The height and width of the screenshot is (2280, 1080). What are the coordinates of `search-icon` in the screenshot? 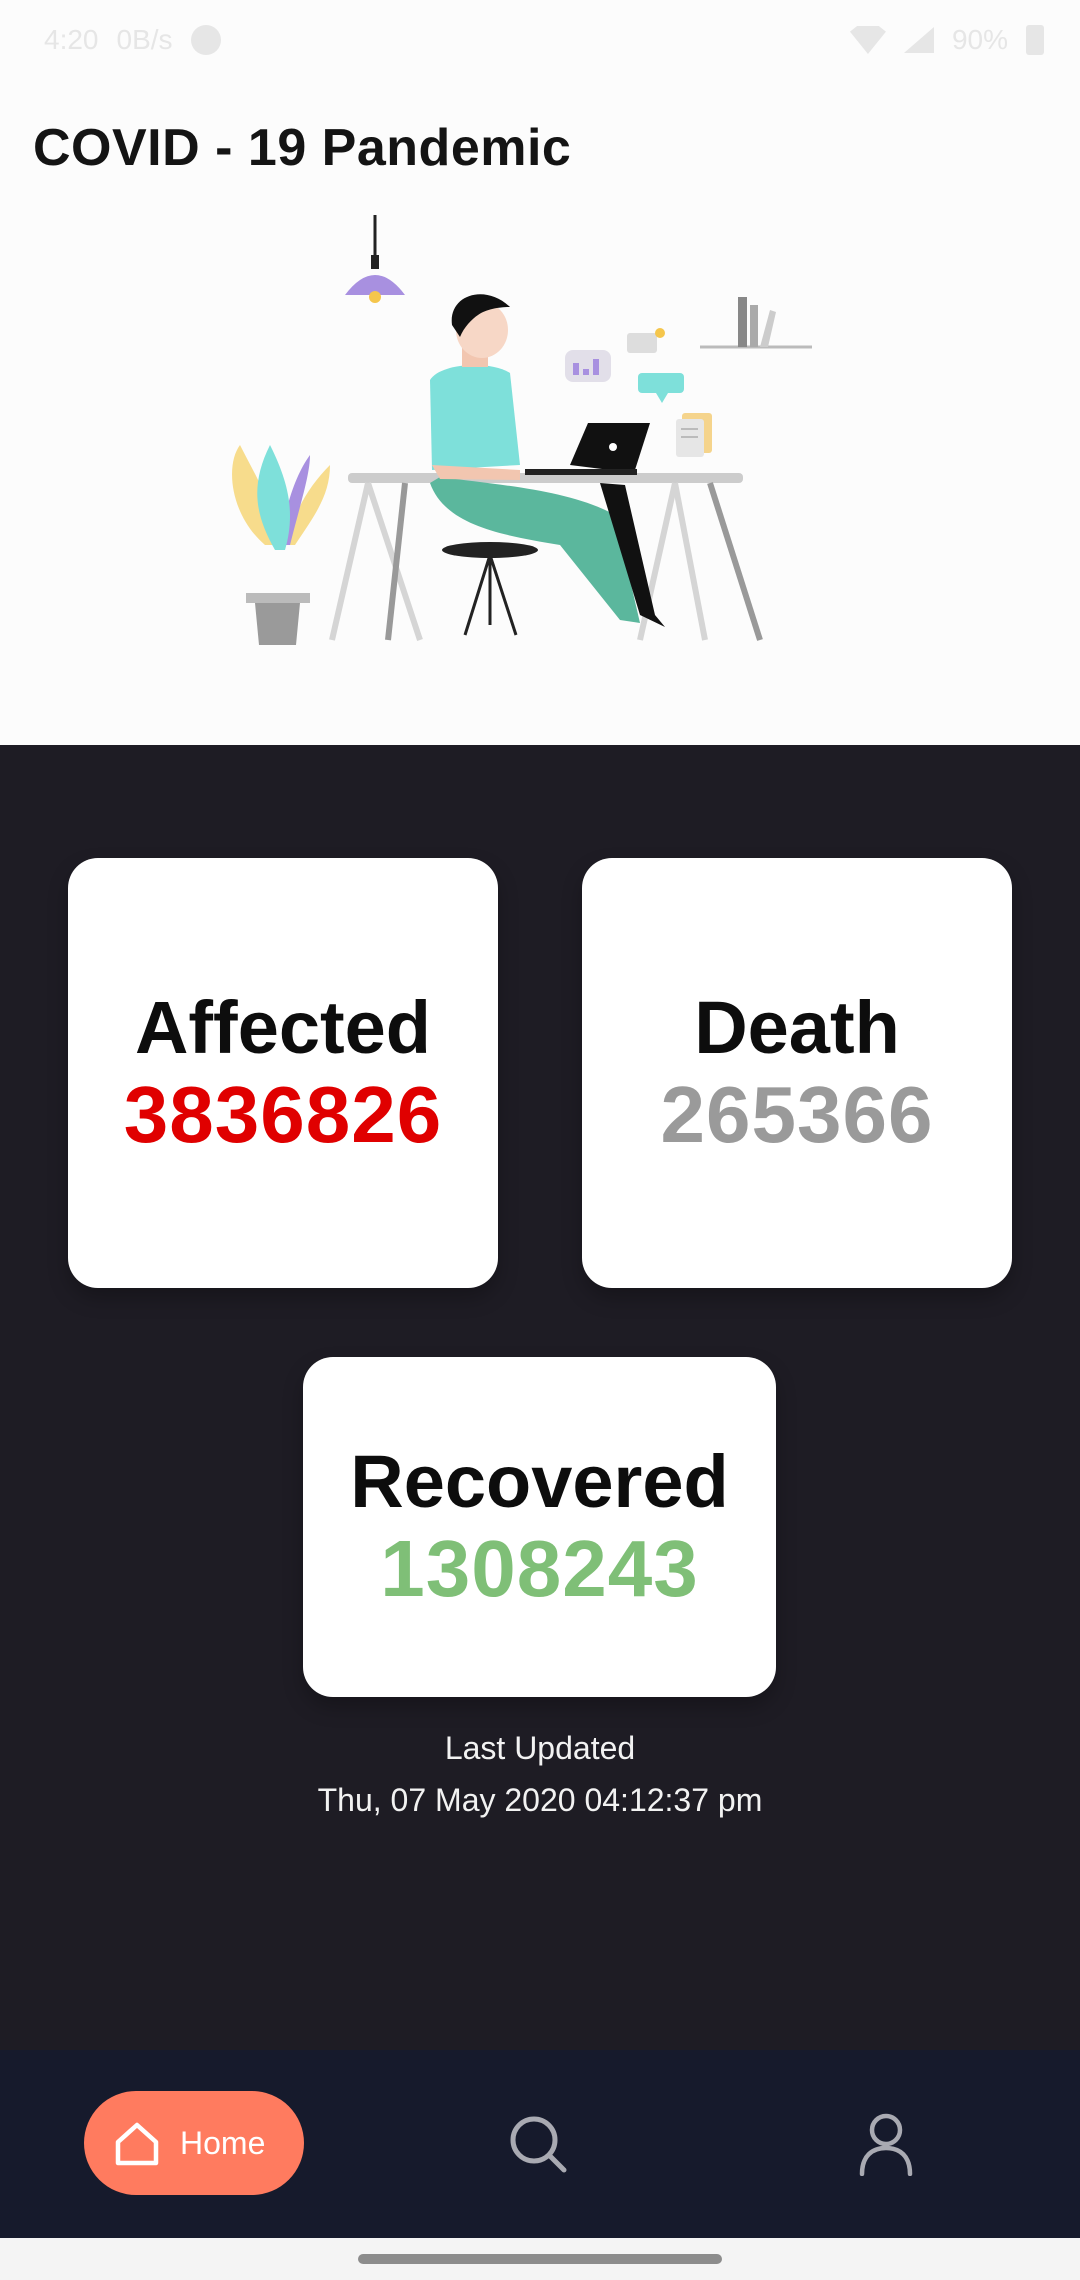 It's located at (538, 2144).